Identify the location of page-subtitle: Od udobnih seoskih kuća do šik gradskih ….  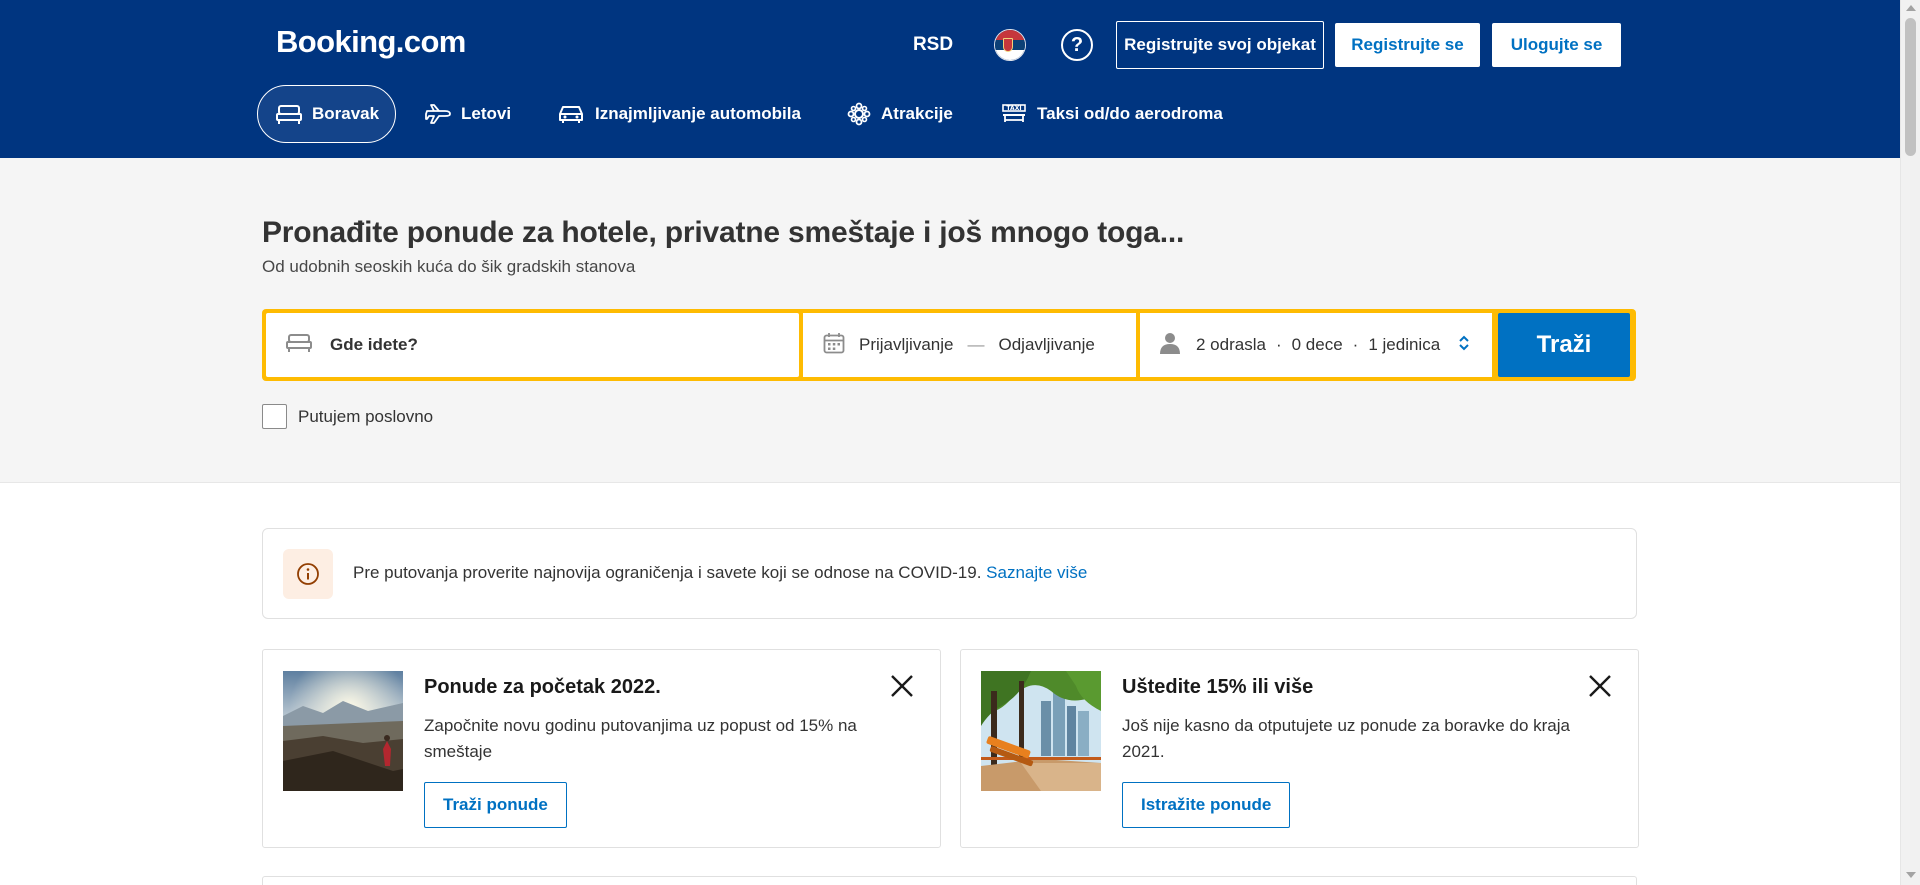
(449, 266).